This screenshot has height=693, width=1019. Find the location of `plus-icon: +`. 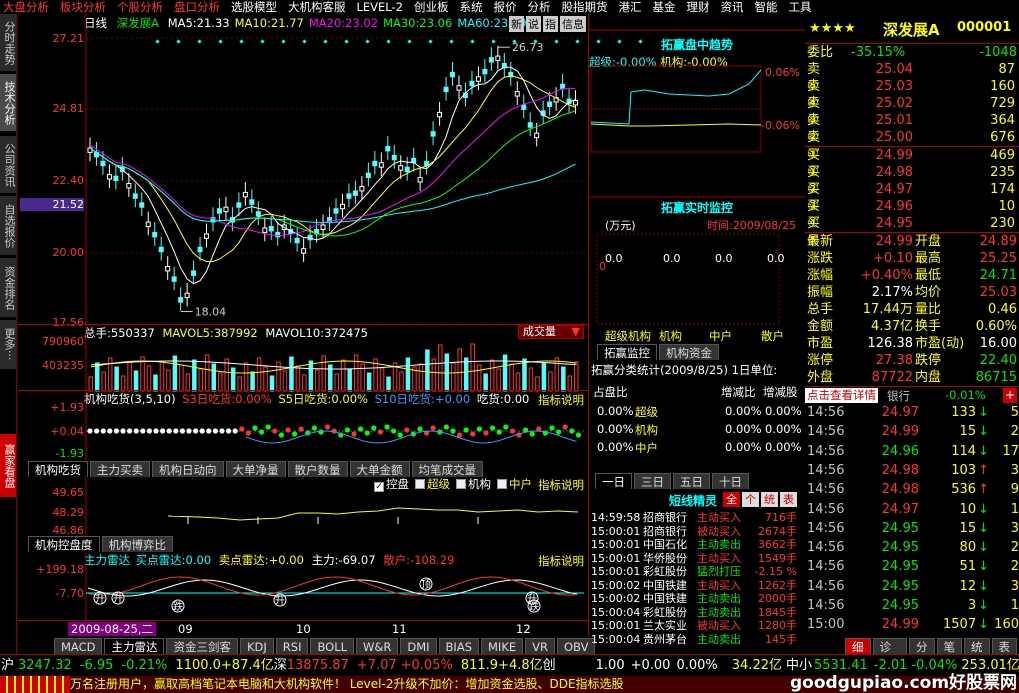

plus-icon: + is located at coordinates (1010, 395).